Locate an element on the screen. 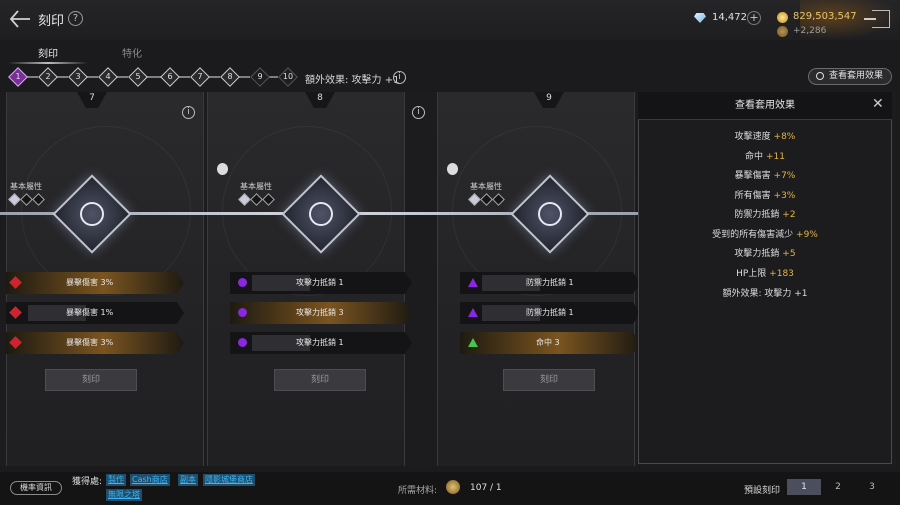 This screenshot has height=505, width=900. probability-info-button: 機率資訊 is located at coordinates (36, 488).